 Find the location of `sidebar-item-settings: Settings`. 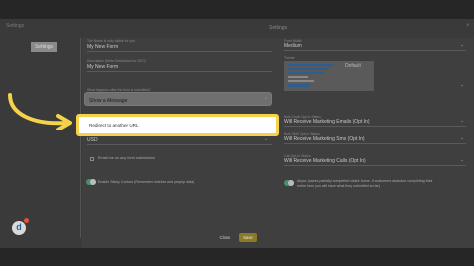

sidebar-item-settings: Settings is located at coordinates (44, 47).